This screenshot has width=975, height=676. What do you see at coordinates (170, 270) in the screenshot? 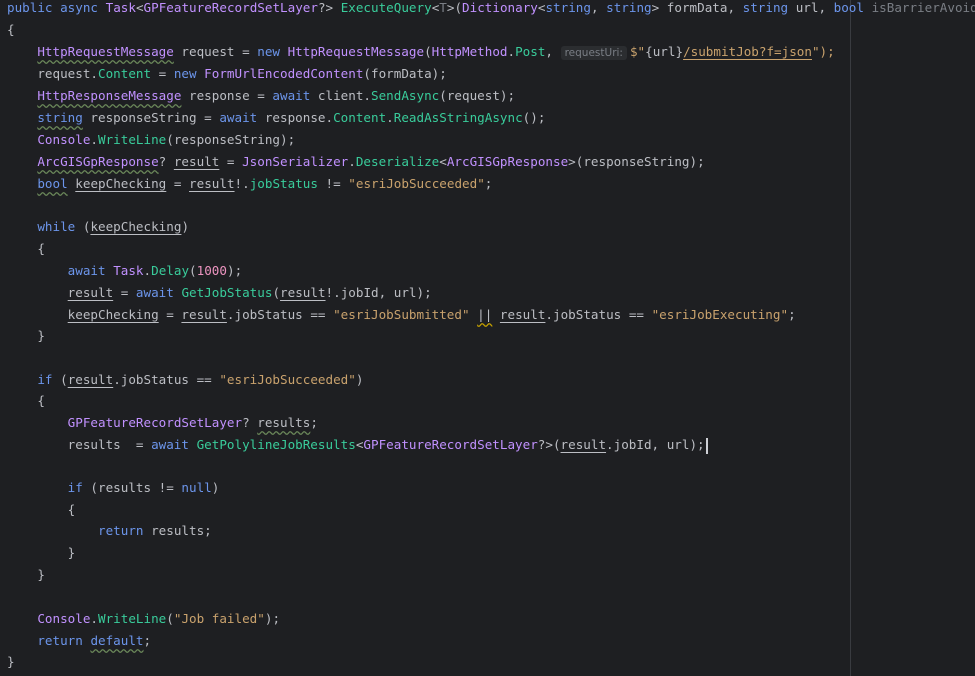
I see `token-method: Delay` at bounding box center [170, 270].